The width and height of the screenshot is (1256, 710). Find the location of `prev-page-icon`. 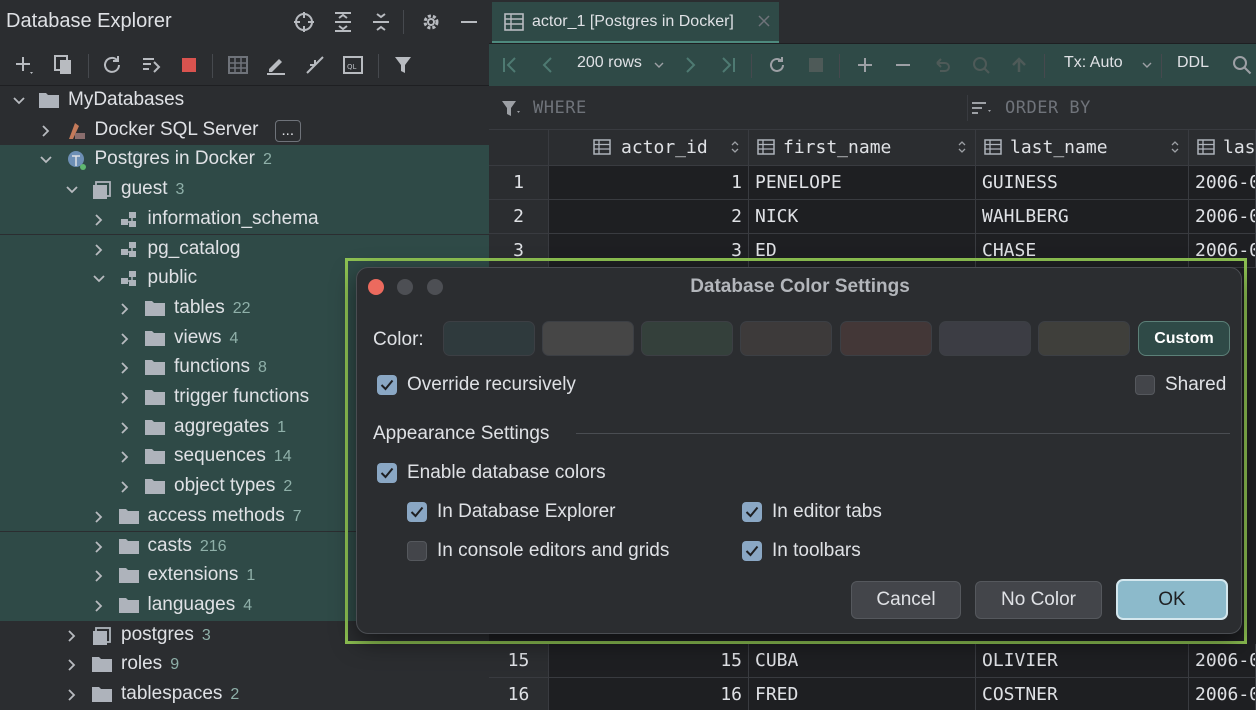

prev-page-icon is located at coordinates (548, 65).